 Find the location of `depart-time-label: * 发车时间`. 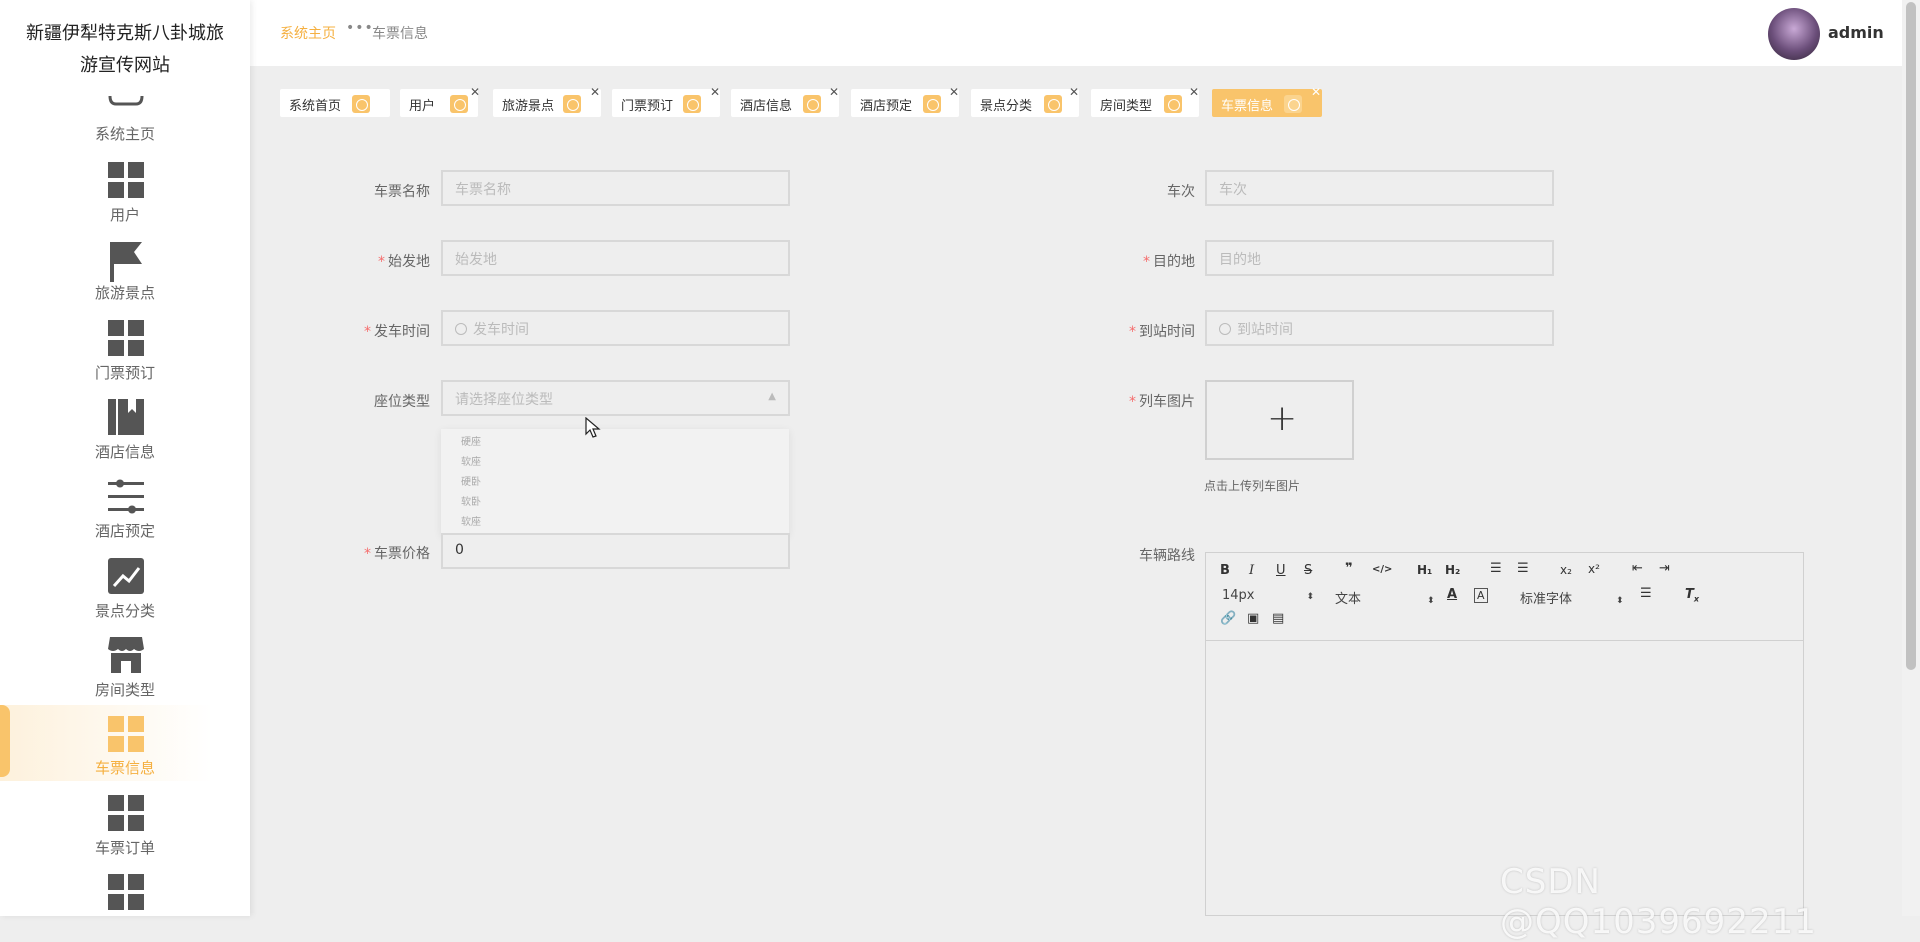

depart-time-label: * 发车时间 is located at coordinates (397, 332).